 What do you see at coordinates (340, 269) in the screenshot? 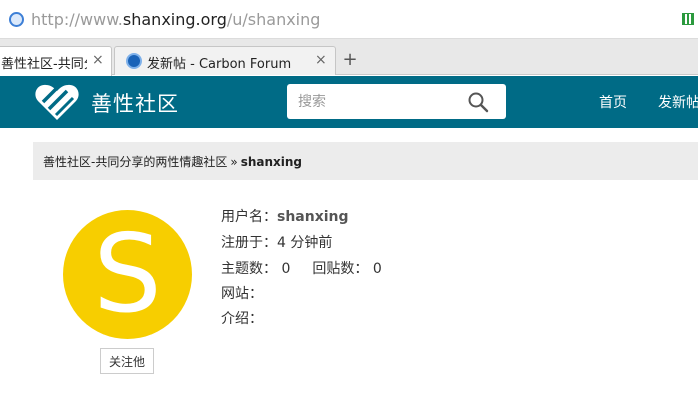
I see `replies-label: 回贴数：` at bounding box center [340, 269].